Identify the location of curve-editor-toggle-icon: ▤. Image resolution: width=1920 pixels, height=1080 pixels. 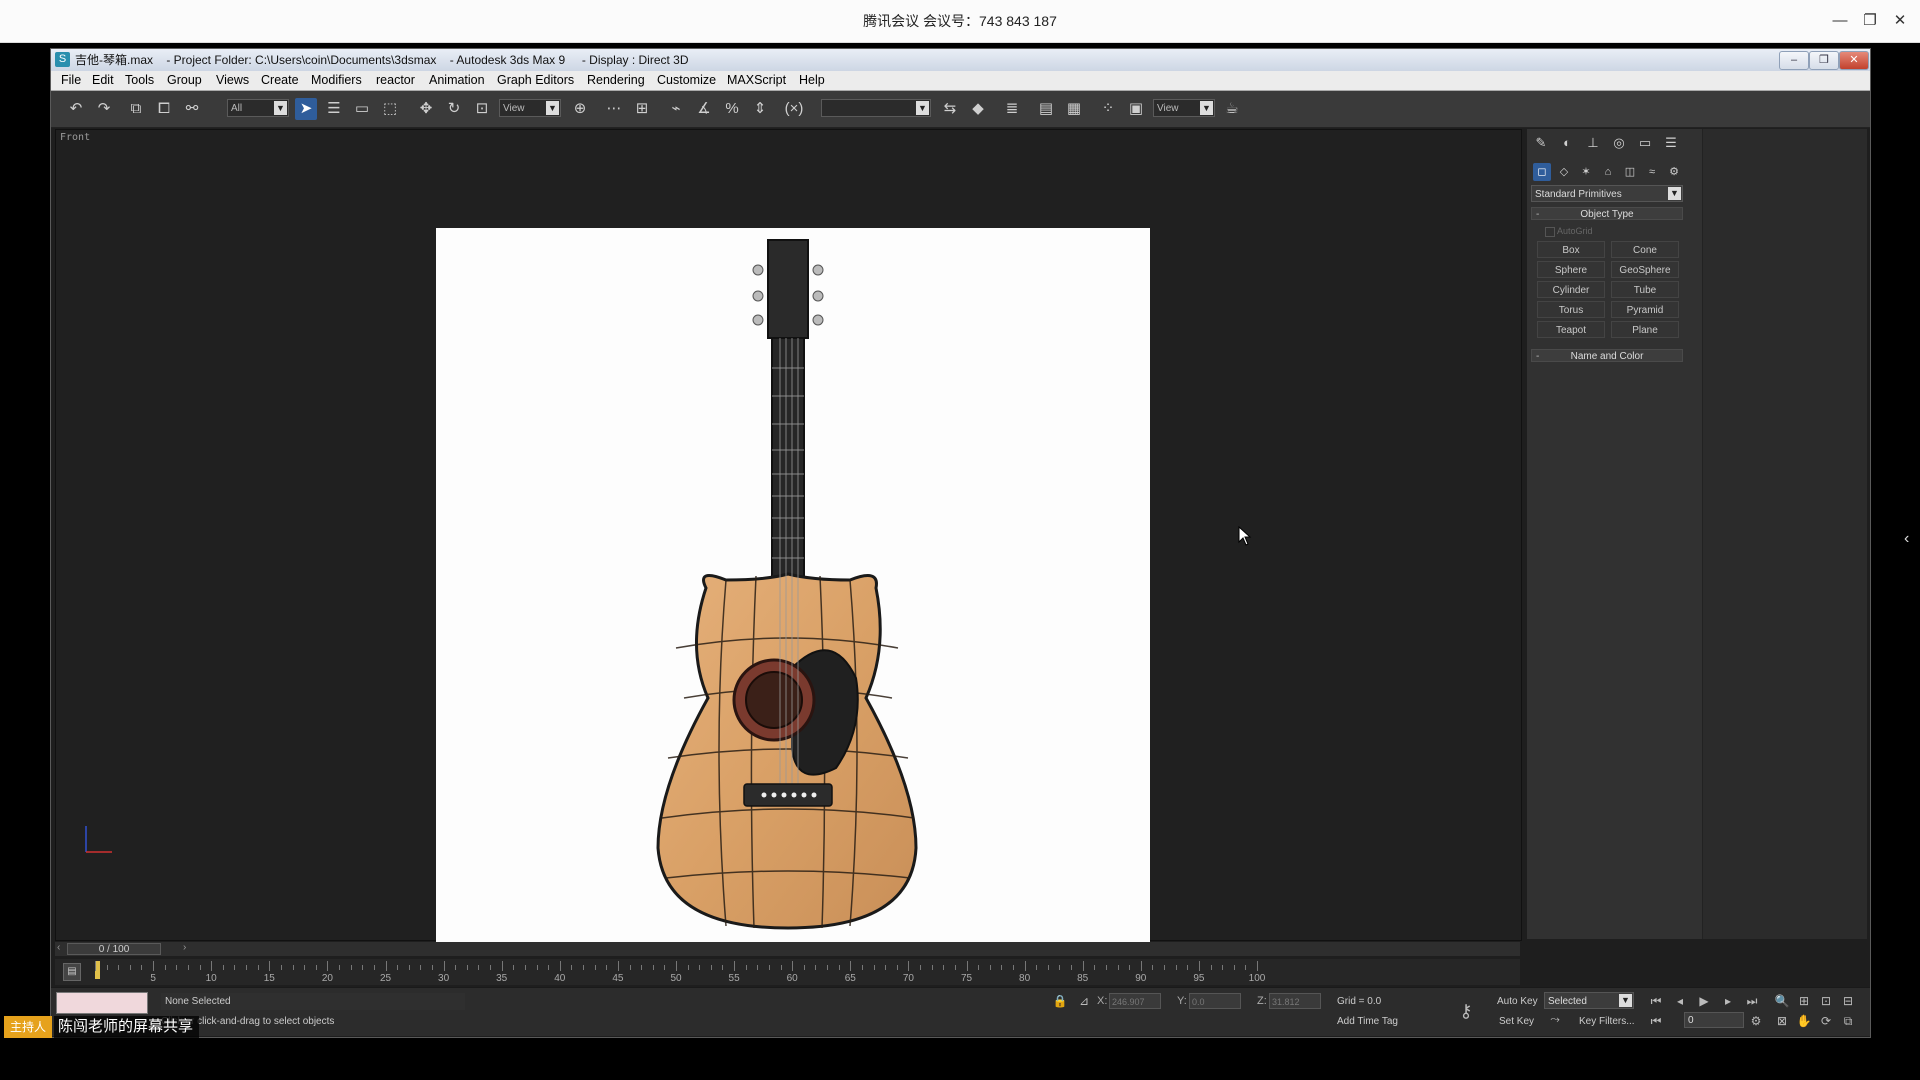
(72, 972).